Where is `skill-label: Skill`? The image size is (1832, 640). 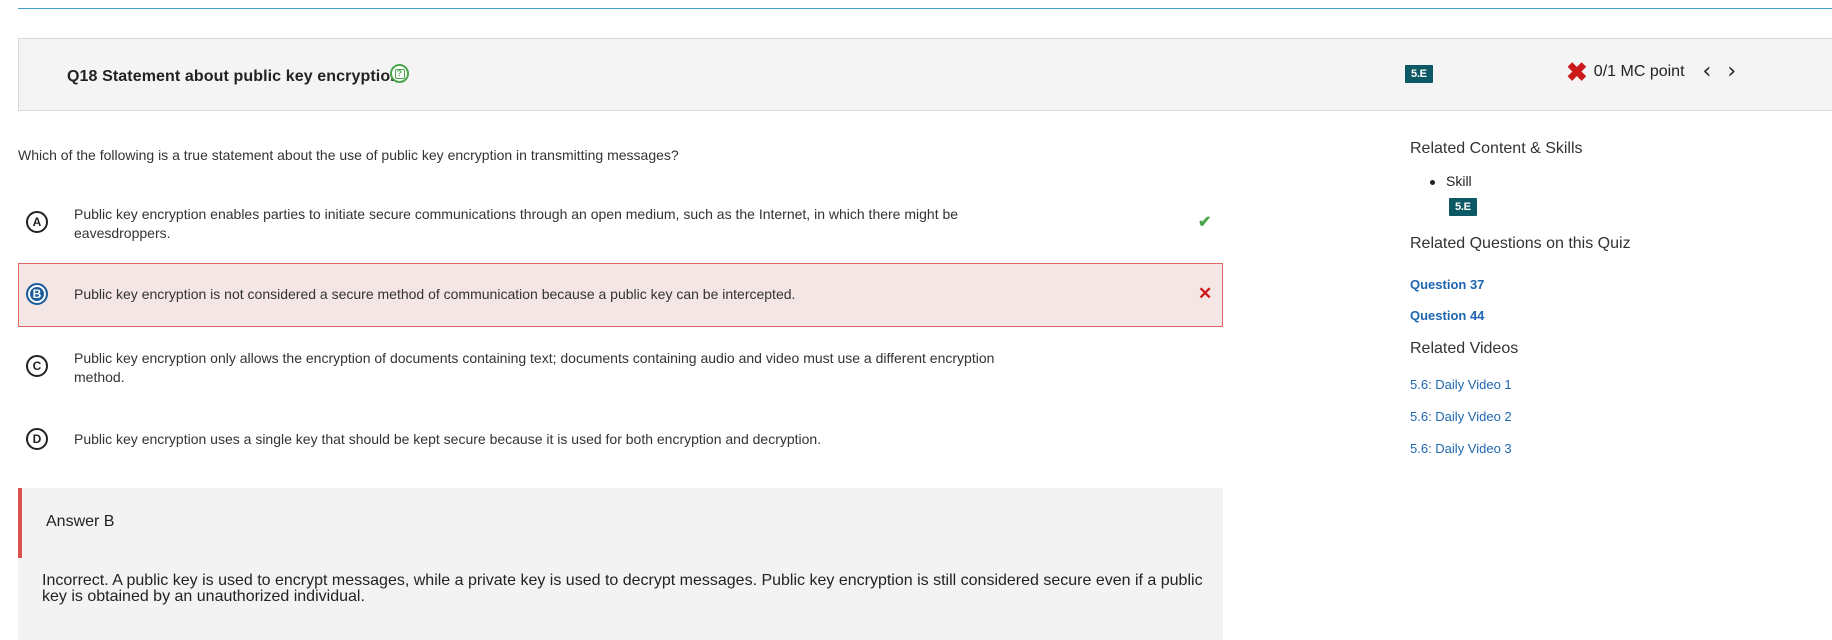 skill-label: Skill is located at coordinates (1459, 181).